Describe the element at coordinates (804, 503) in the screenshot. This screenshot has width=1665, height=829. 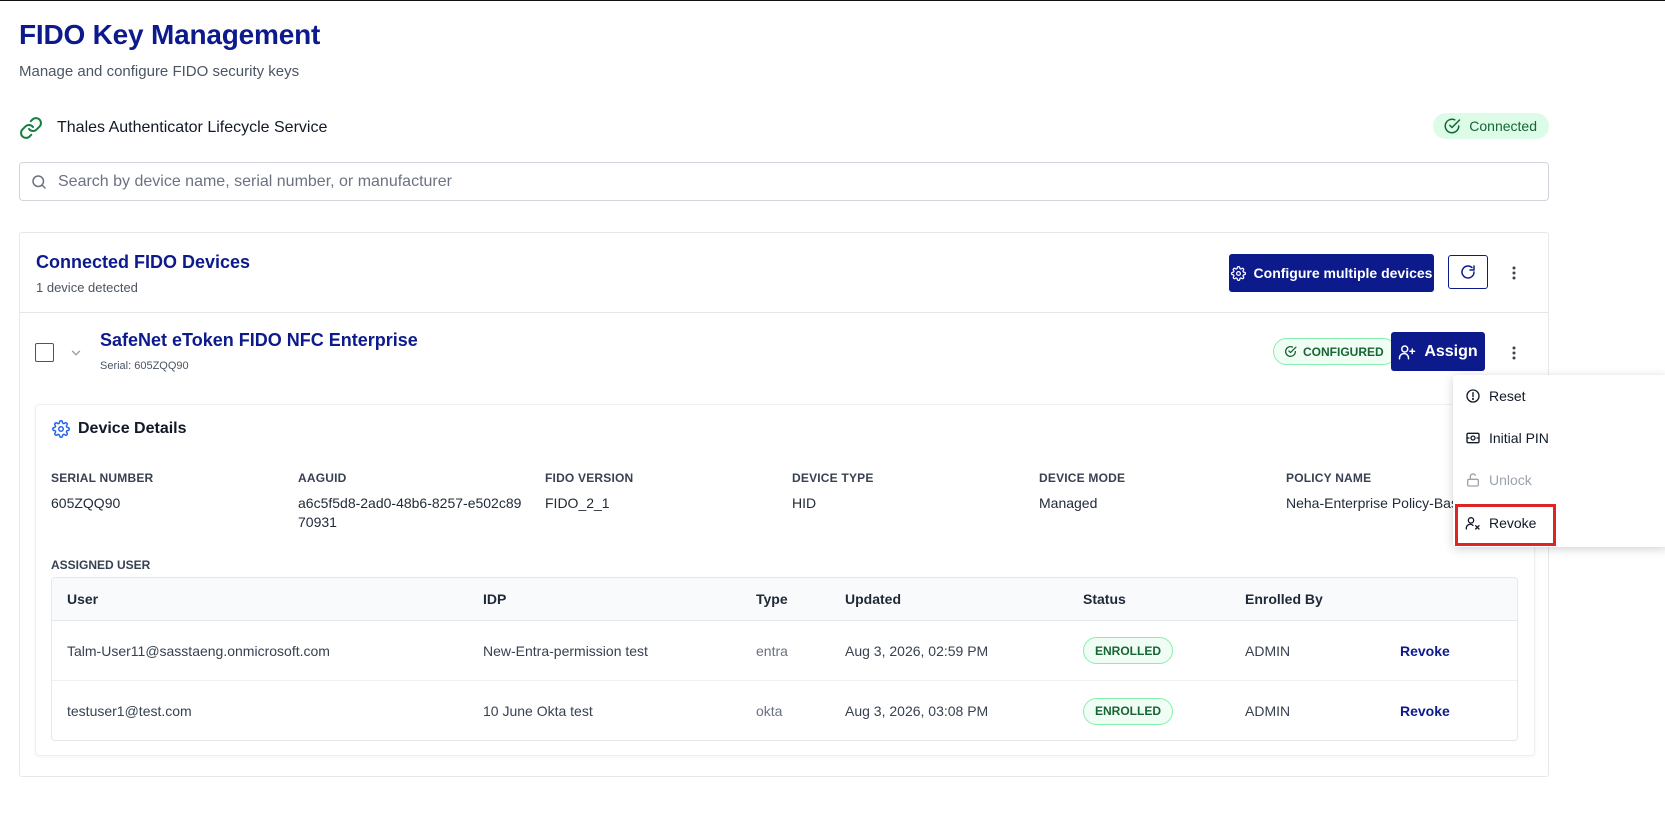
I see `detail-value: HID` at that location.